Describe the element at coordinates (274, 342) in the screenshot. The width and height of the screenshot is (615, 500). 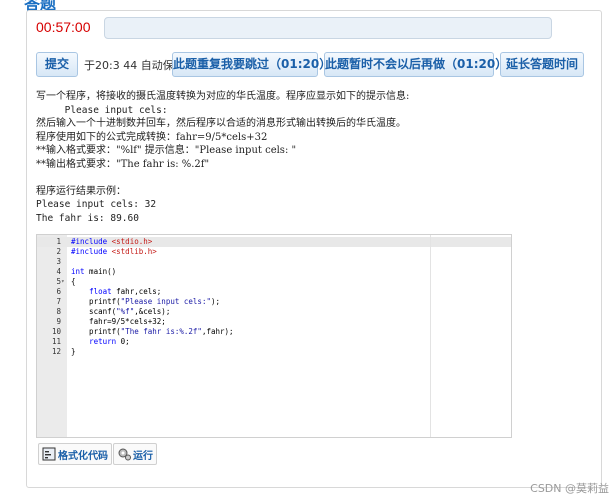
I see `code-line: 11 return 0;` at that location.